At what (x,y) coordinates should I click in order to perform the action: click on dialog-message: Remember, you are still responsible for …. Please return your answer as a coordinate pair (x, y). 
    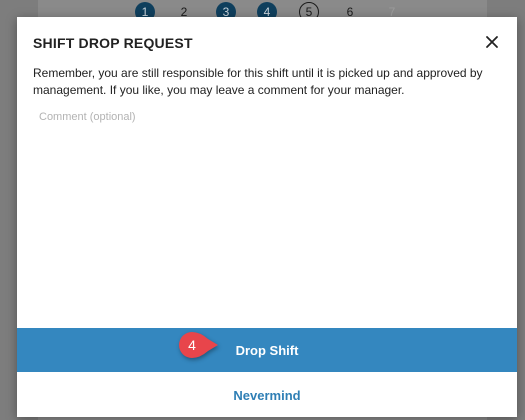
    Looking at the image, I should click on (258, 81).